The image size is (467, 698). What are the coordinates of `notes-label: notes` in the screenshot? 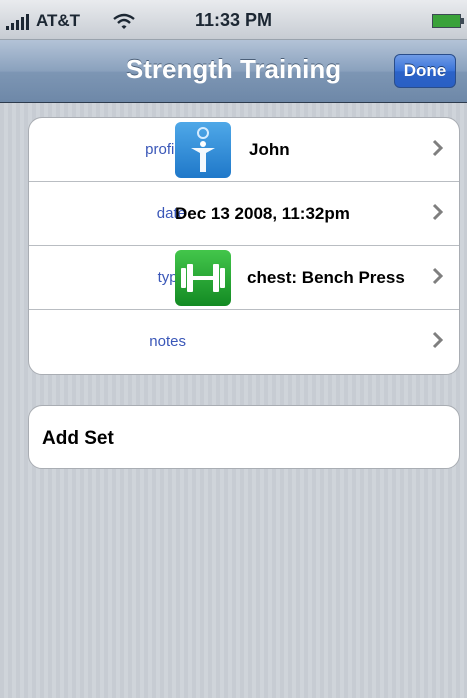 It's located at (167, 341).